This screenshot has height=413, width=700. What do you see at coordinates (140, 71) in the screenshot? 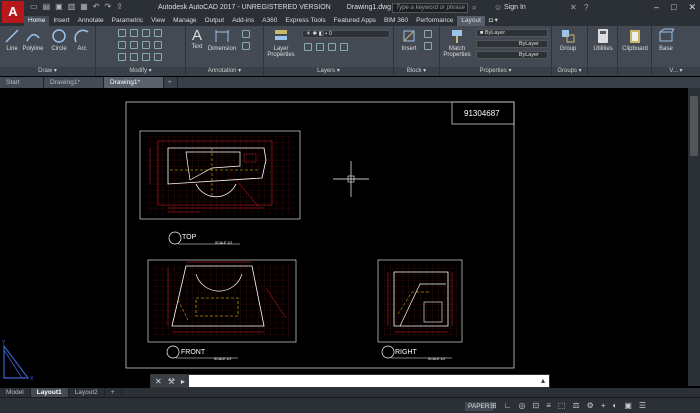
I see `modify-panel-label: Modify ▾` at bounding box center [140, 71].